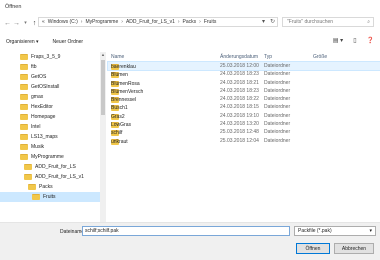  What do you see at coordinates (119, 141) in the screenshot?
I see `file-name: unkraut` at bounding box center [119, 141].